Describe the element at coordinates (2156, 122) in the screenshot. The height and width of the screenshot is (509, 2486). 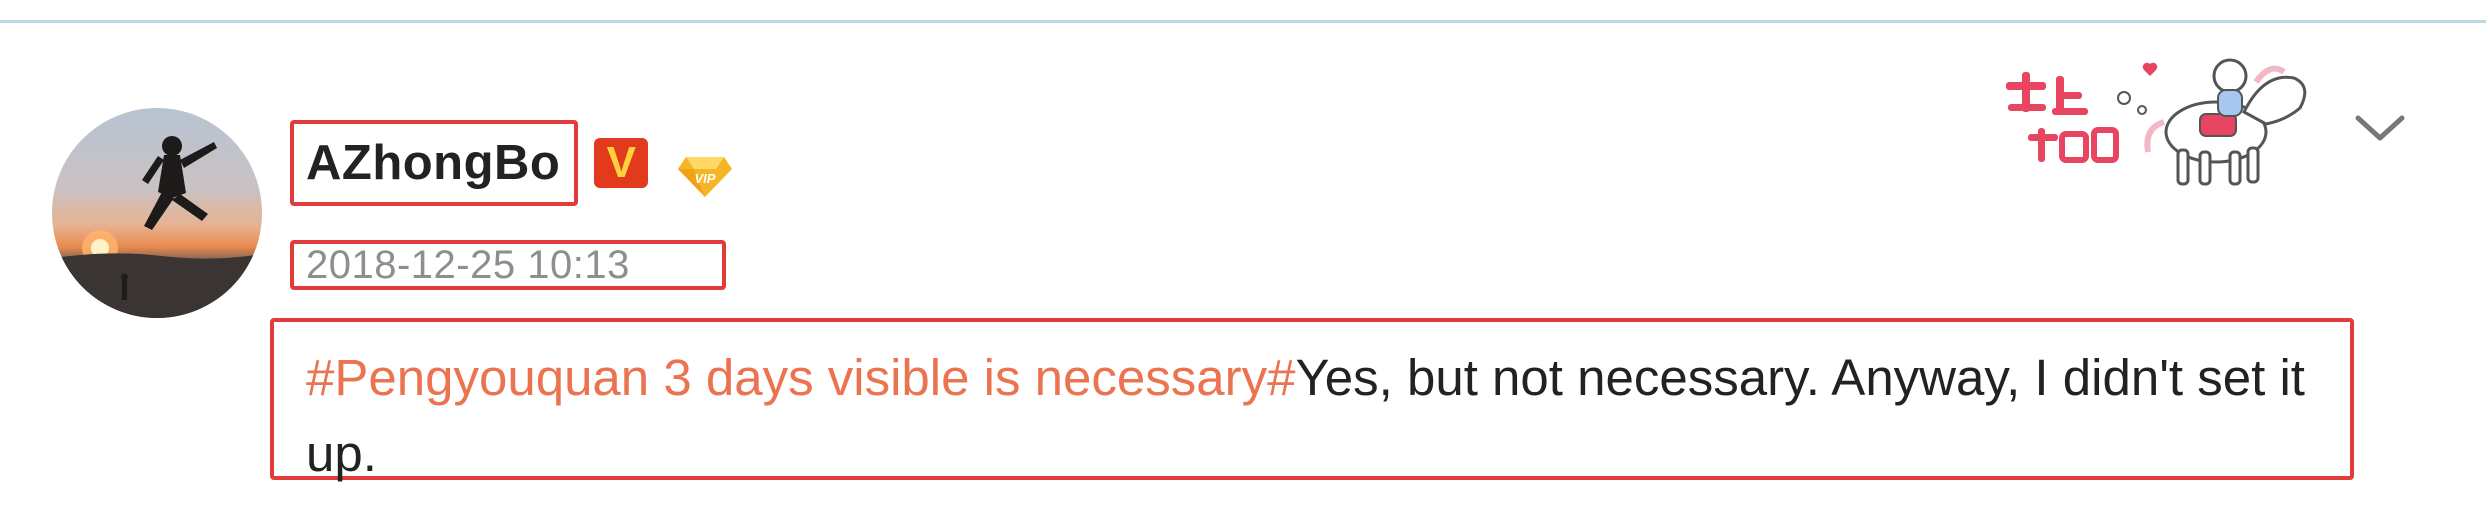
I see `horse-sticker-icon` at that location.